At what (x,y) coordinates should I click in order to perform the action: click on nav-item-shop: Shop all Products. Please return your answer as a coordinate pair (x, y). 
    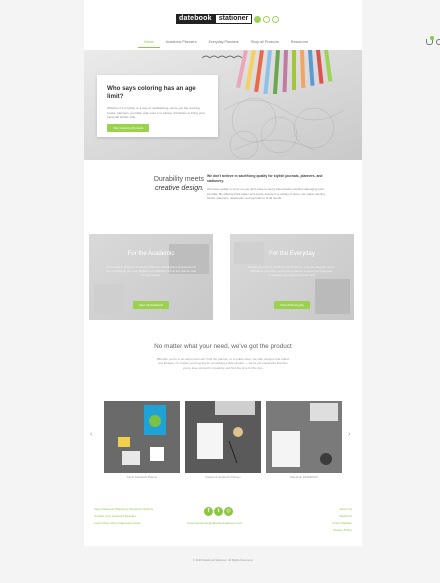
    Looking at the image, I should click on (265, 42).